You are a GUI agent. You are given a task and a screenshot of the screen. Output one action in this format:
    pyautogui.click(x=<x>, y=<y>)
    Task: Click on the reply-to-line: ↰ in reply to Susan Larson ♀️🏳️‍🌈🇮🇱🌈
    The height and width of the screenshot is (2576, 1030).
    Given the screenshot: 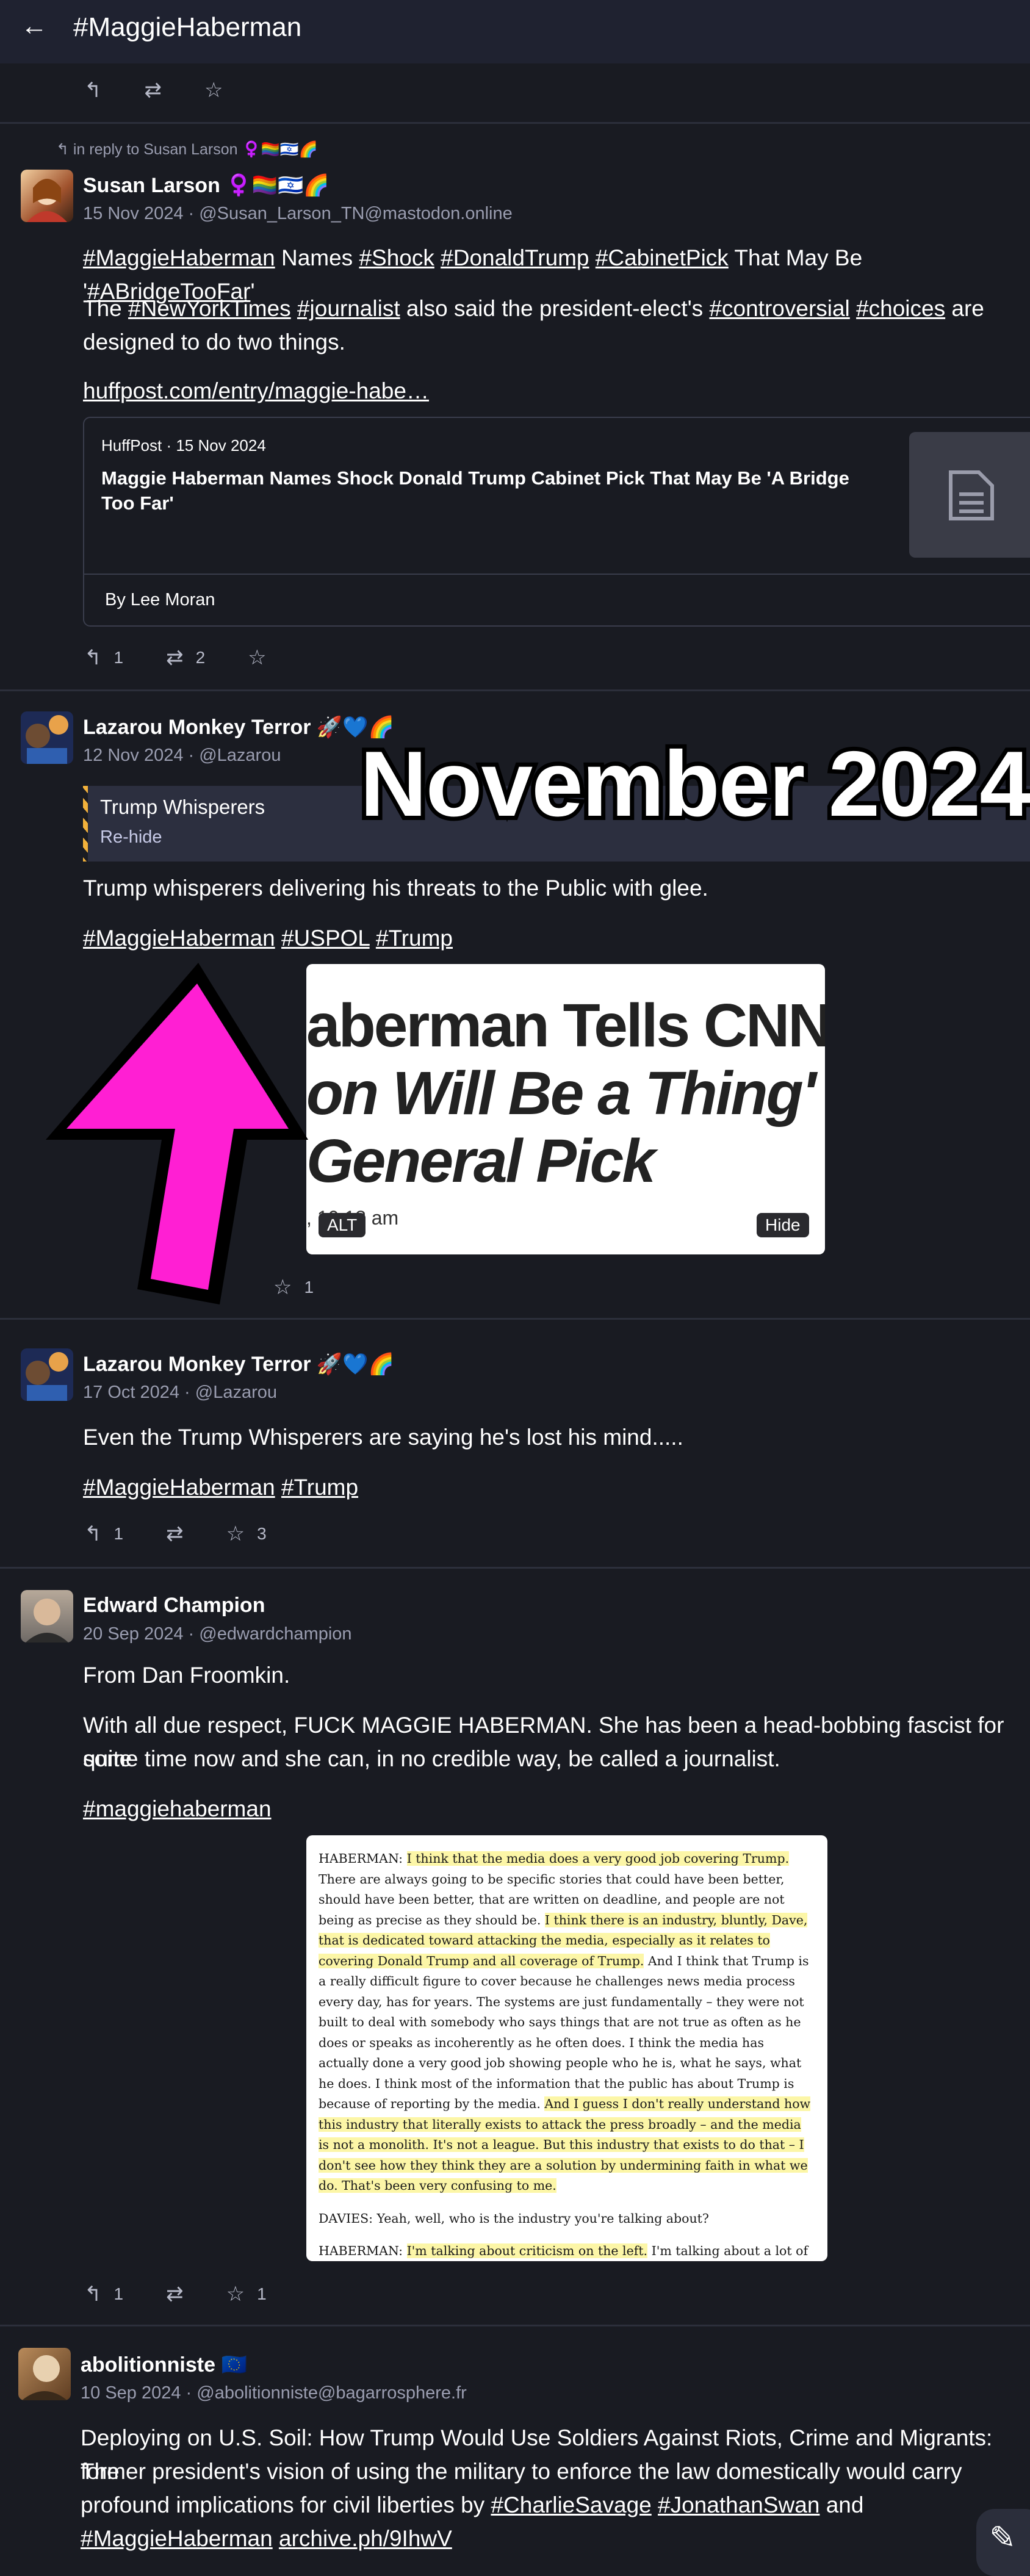 What is the action you would take?
    pyautogui.click(x=187, y=149)
    